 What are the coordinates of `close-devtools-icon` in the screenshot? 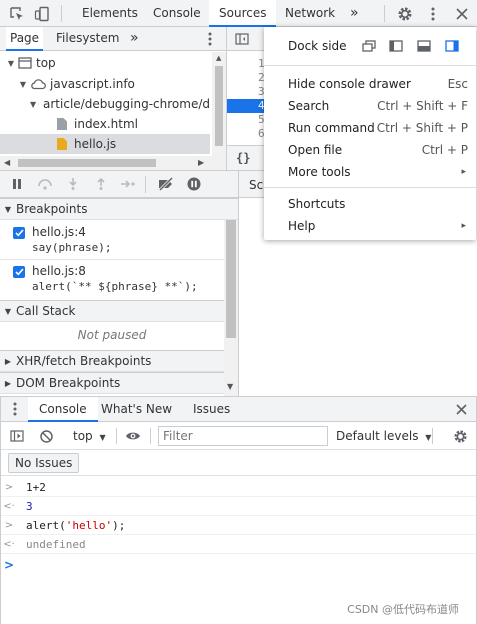 It's located at (461, 13).